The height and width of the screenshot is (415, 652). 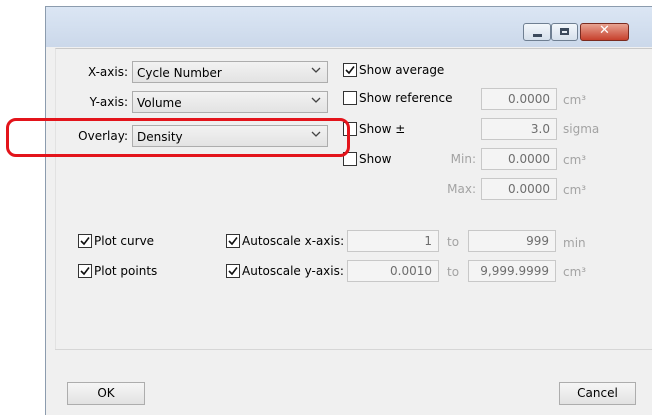 What do you see at coordinates (124, 241) in the screenshot?
I see `plot-curve-label: Plot curve` at bounding box center [124, 241].